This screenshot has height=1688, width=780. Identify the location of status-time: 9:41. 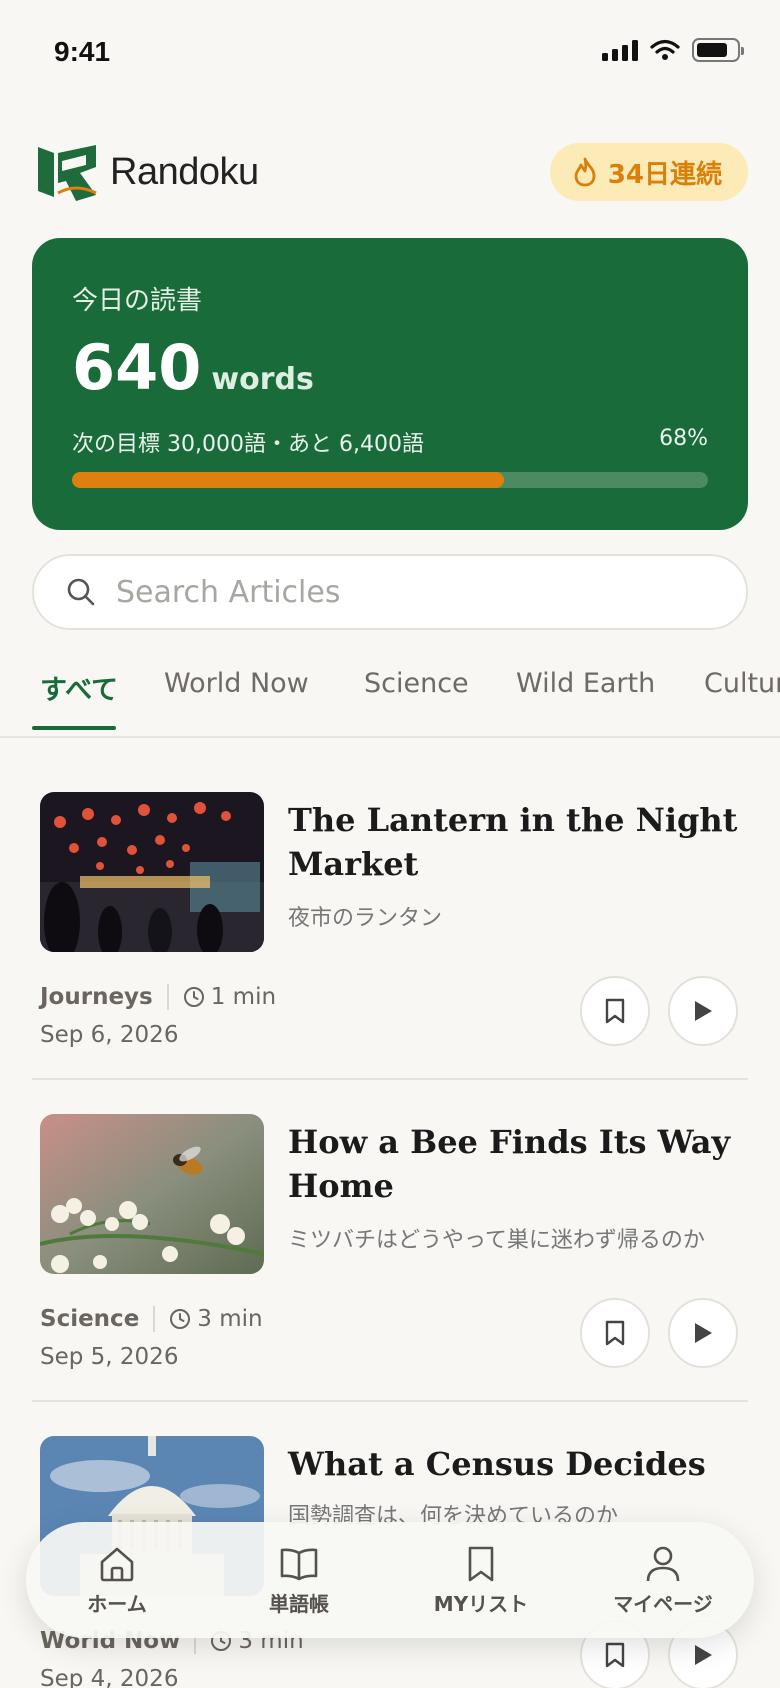
(82, 51).